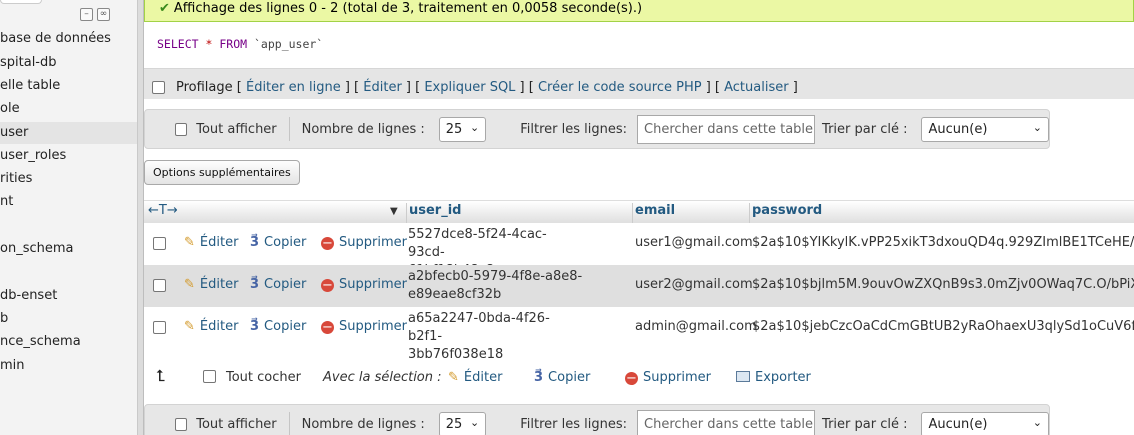  I want to click on bulk-delete-button: − Supprimer, so click(668, 377).